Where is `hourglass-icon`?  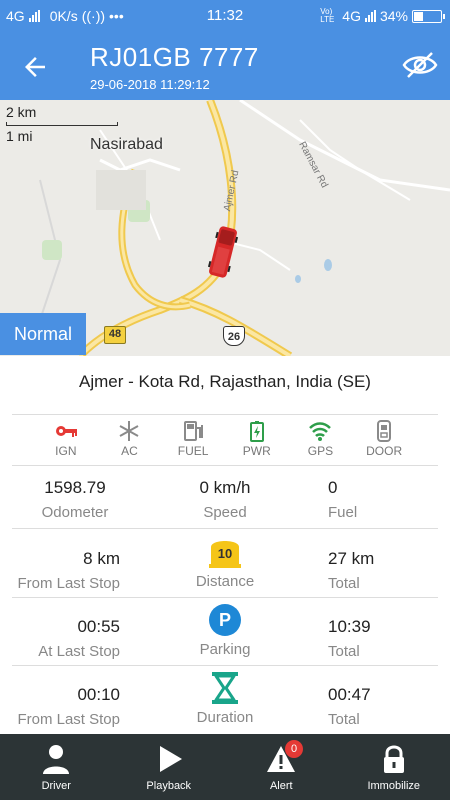 hourglass-icon is located at coordinates (225, 688).